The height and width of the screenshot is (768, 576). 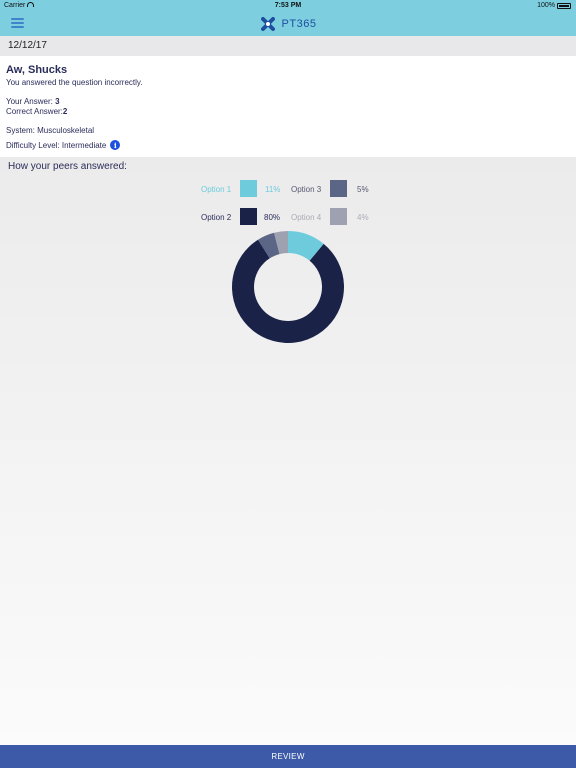 What do you see at coordinates (31, 101) in the screenshot?
I see `your-answer-label: Your Answer:` at bounding box center [31, 101].